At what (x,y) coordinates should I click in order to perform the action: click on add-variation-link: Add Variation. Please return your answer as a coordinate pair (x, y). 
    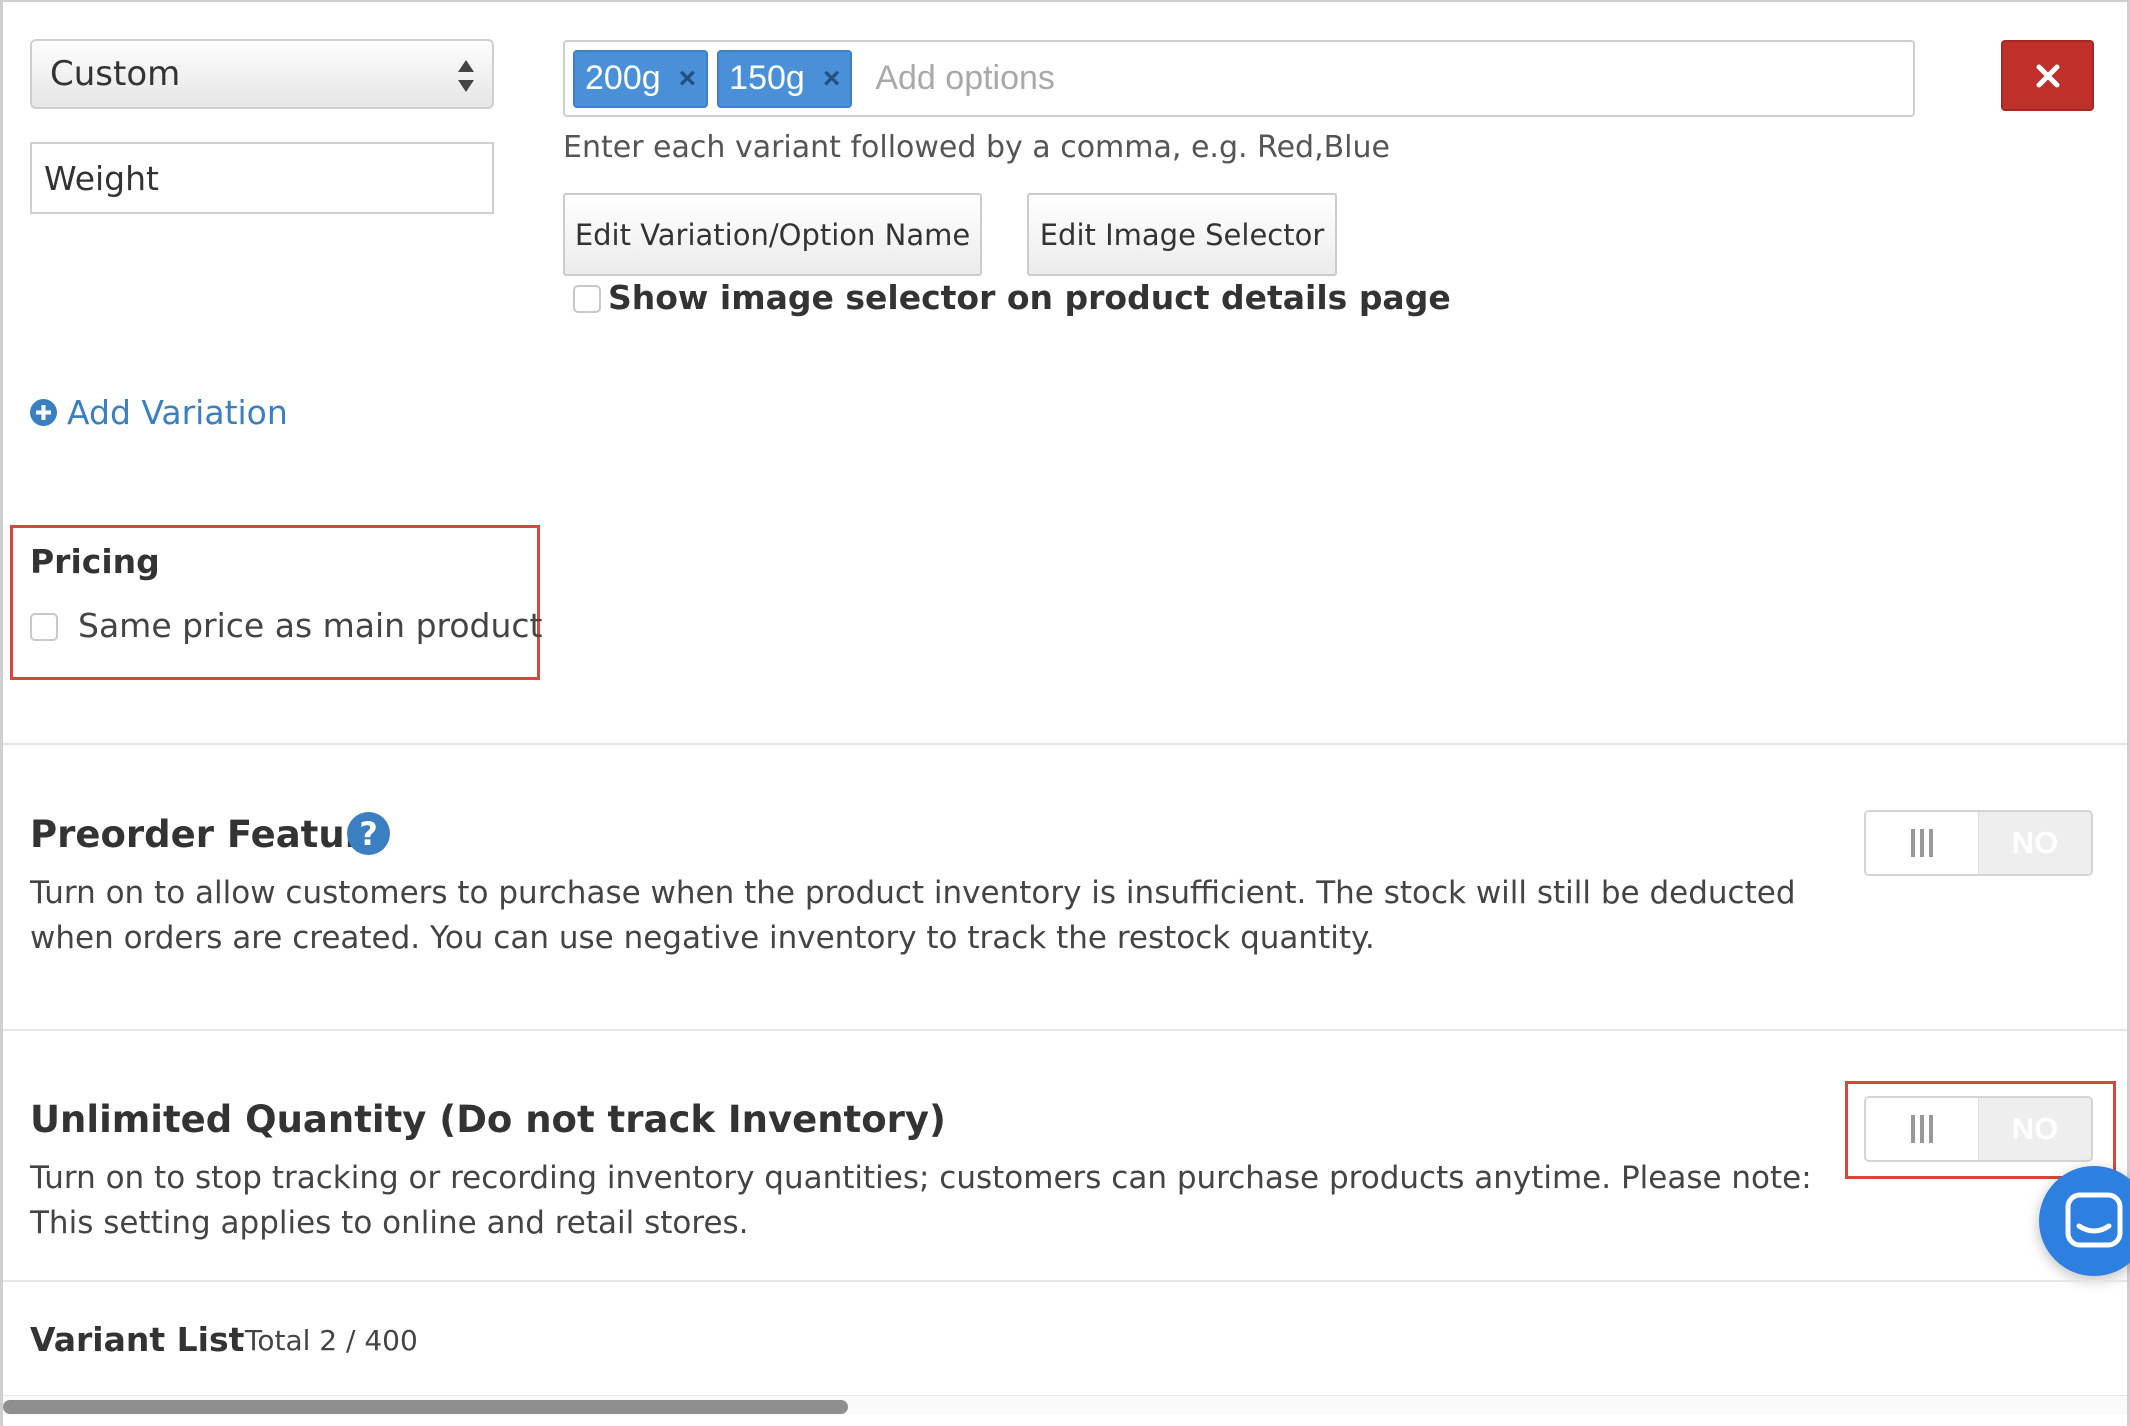
    Looking at the image, I should click on (159, 412).